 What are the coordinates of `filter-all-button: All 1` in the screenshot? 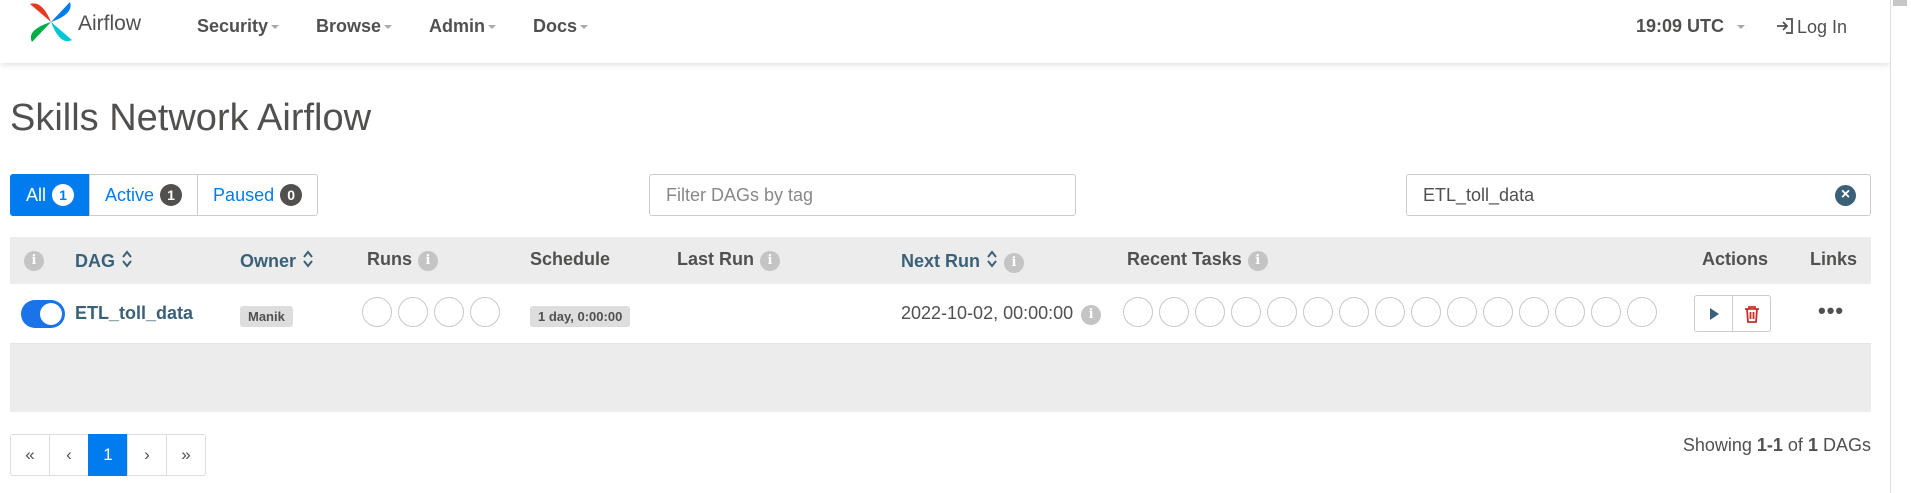 It's located at (50, 195).